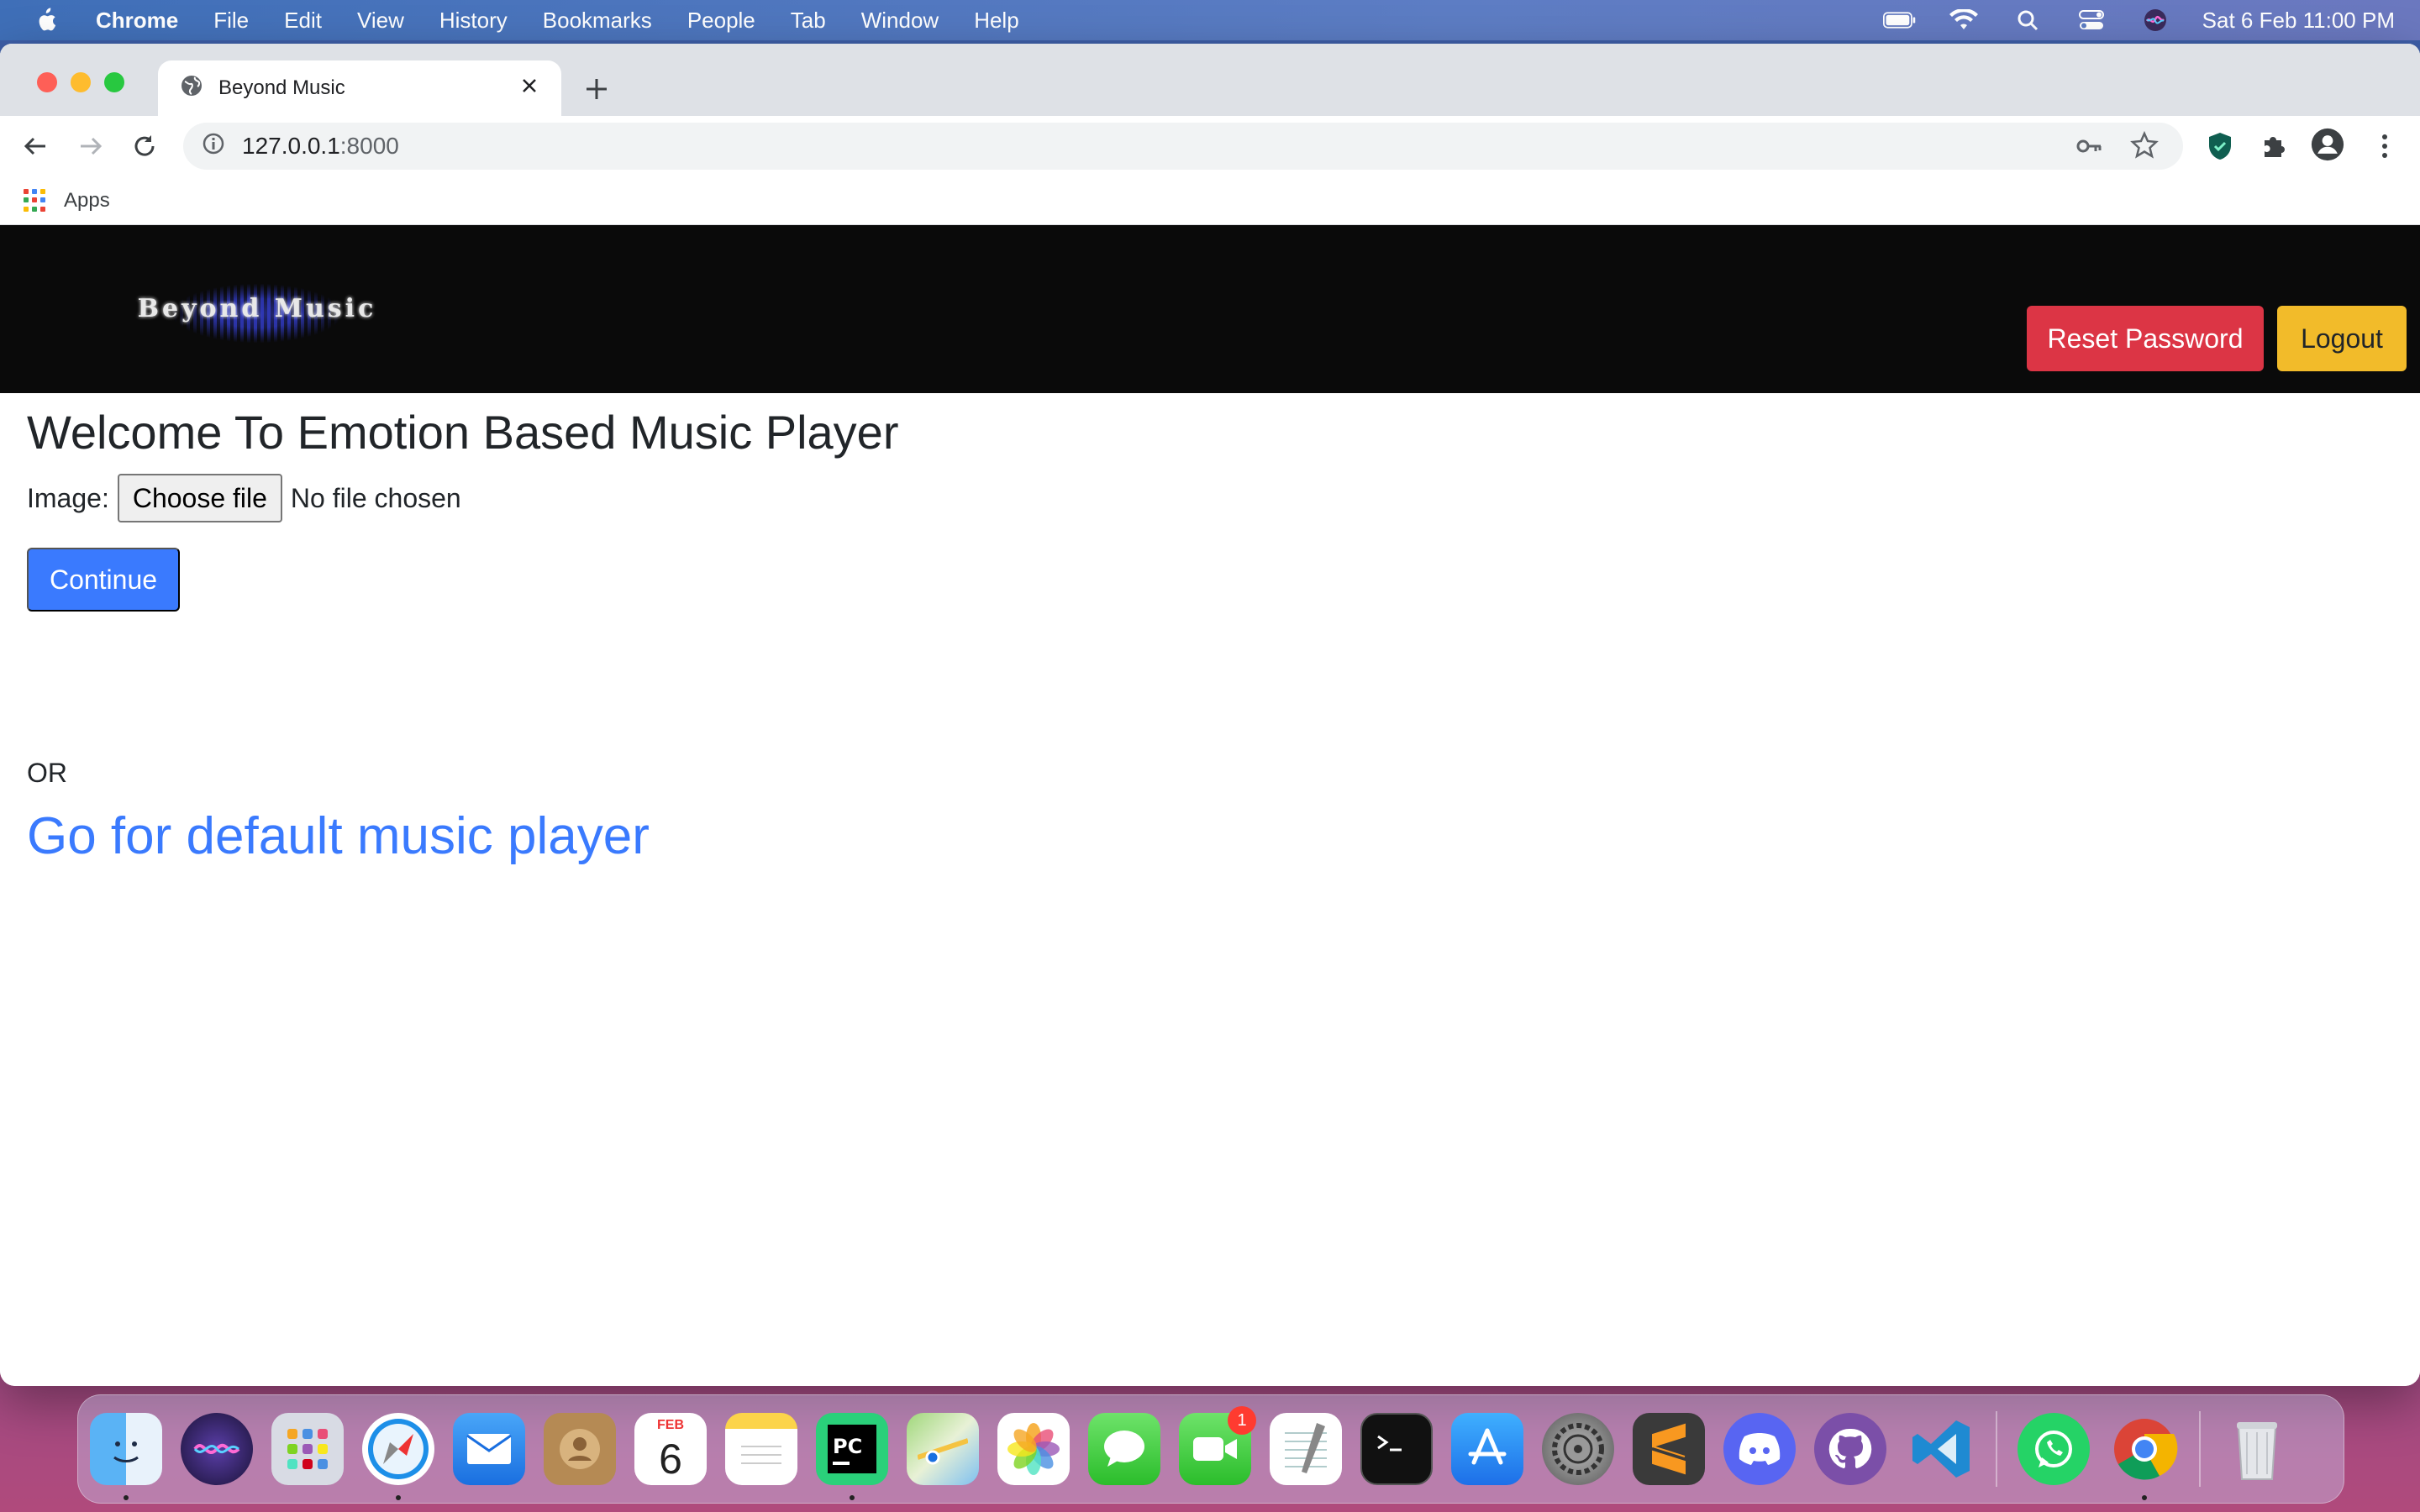 The height and width of the screenshot is (1512, 2420). Describe the element at coordinates (2089, 149) in the screenshot. I see `key-icon` at that location.